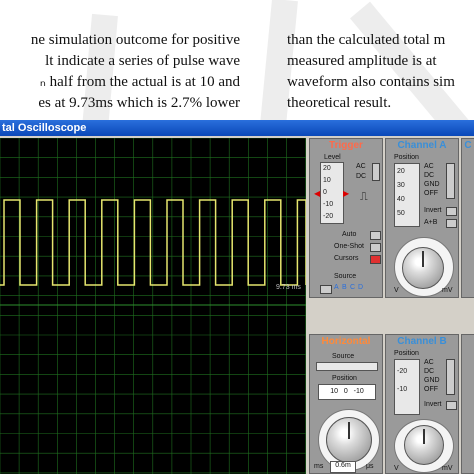 The width and height of the screenshot is (474, 474). What do you see at coordinates (451, 223) in the screenshot?
I see `a-plus-b-button` at bounding box center [451, 223].